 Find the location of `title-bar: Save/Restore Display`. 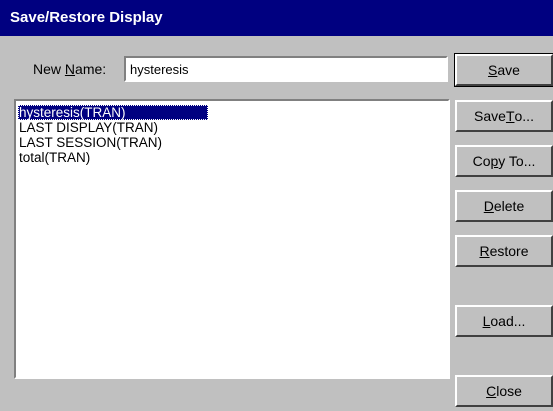

title-bar: Save/Restore Display is located at coordinates (276, 18).